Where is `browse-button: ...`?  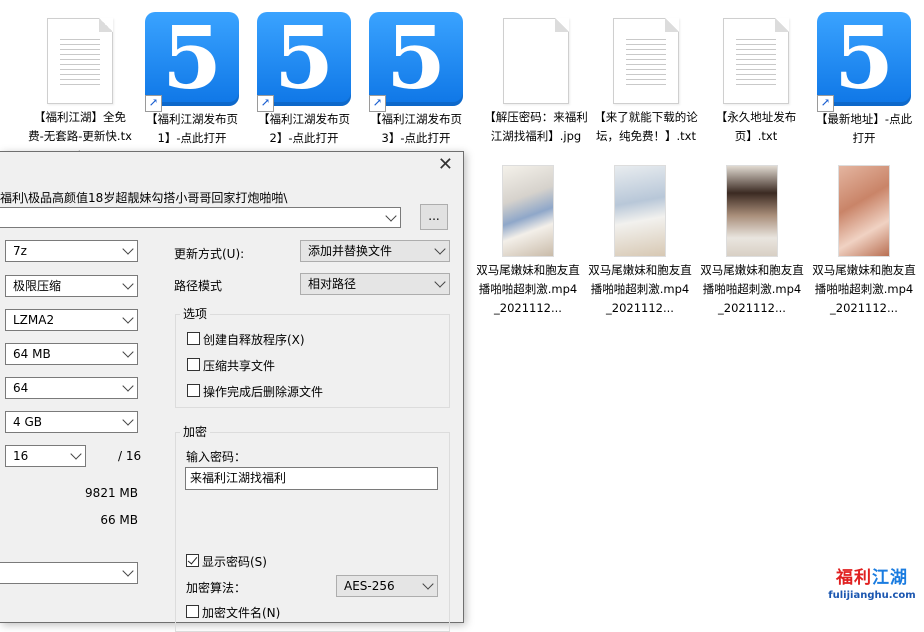 browse-button: ... is located at coordinates (434, 217).